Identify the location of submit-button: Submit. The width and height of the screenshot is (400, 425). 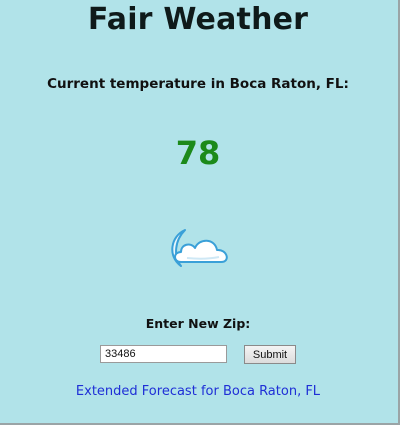
(270, 354).